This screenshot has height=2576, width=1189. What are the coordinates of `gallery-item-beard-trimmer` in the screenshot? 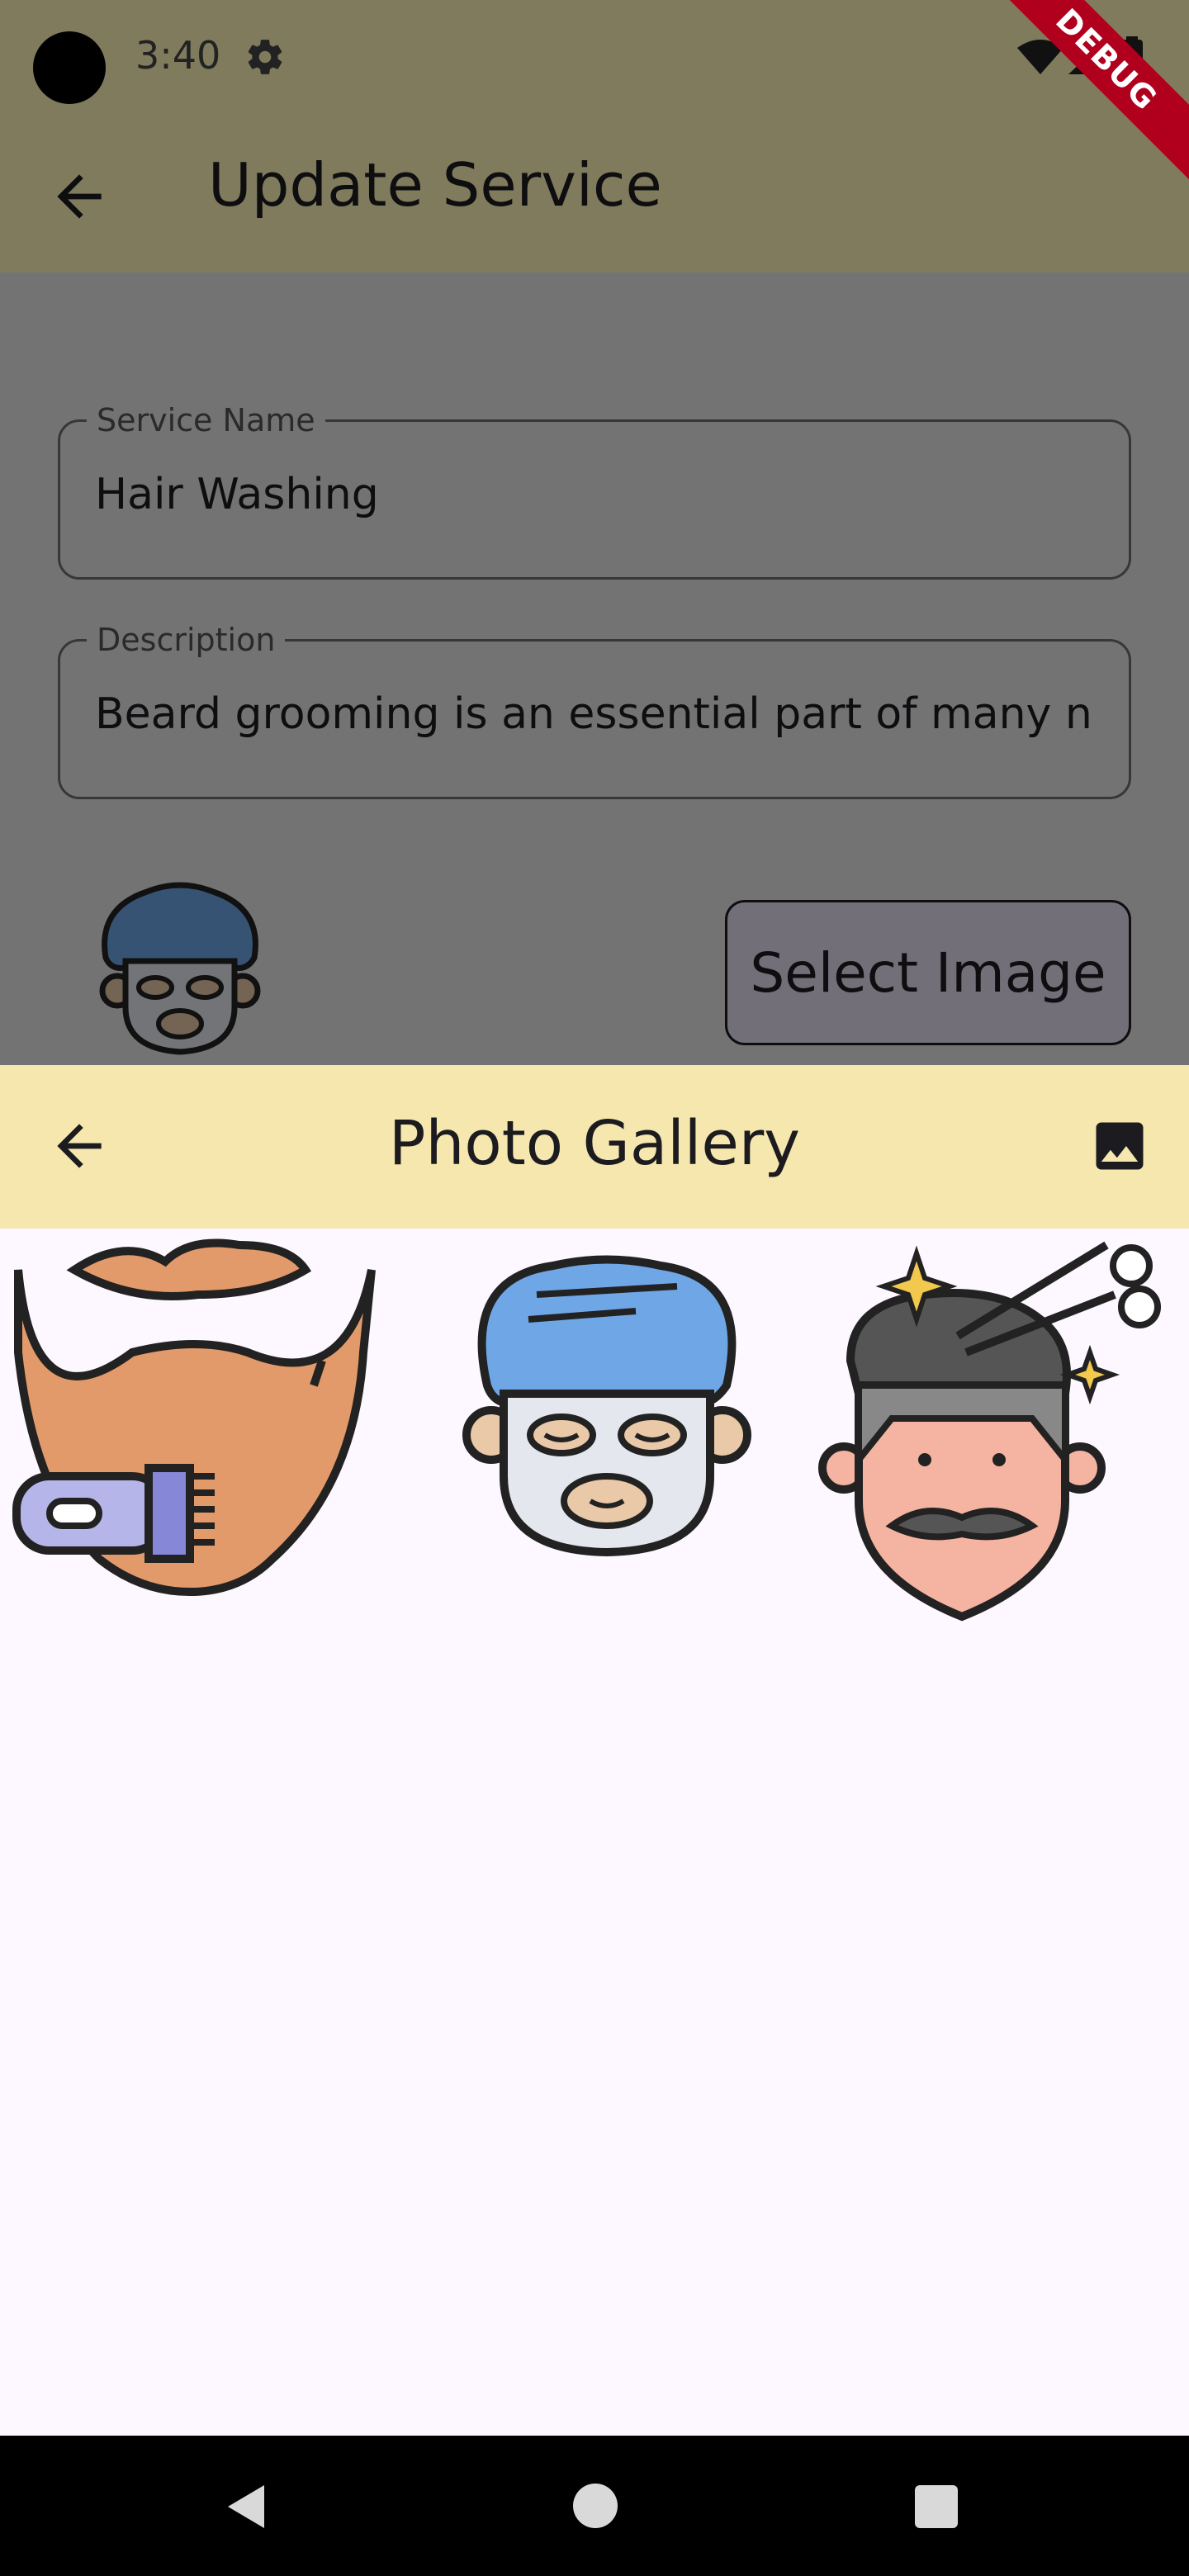 It's located at (194, 1427).